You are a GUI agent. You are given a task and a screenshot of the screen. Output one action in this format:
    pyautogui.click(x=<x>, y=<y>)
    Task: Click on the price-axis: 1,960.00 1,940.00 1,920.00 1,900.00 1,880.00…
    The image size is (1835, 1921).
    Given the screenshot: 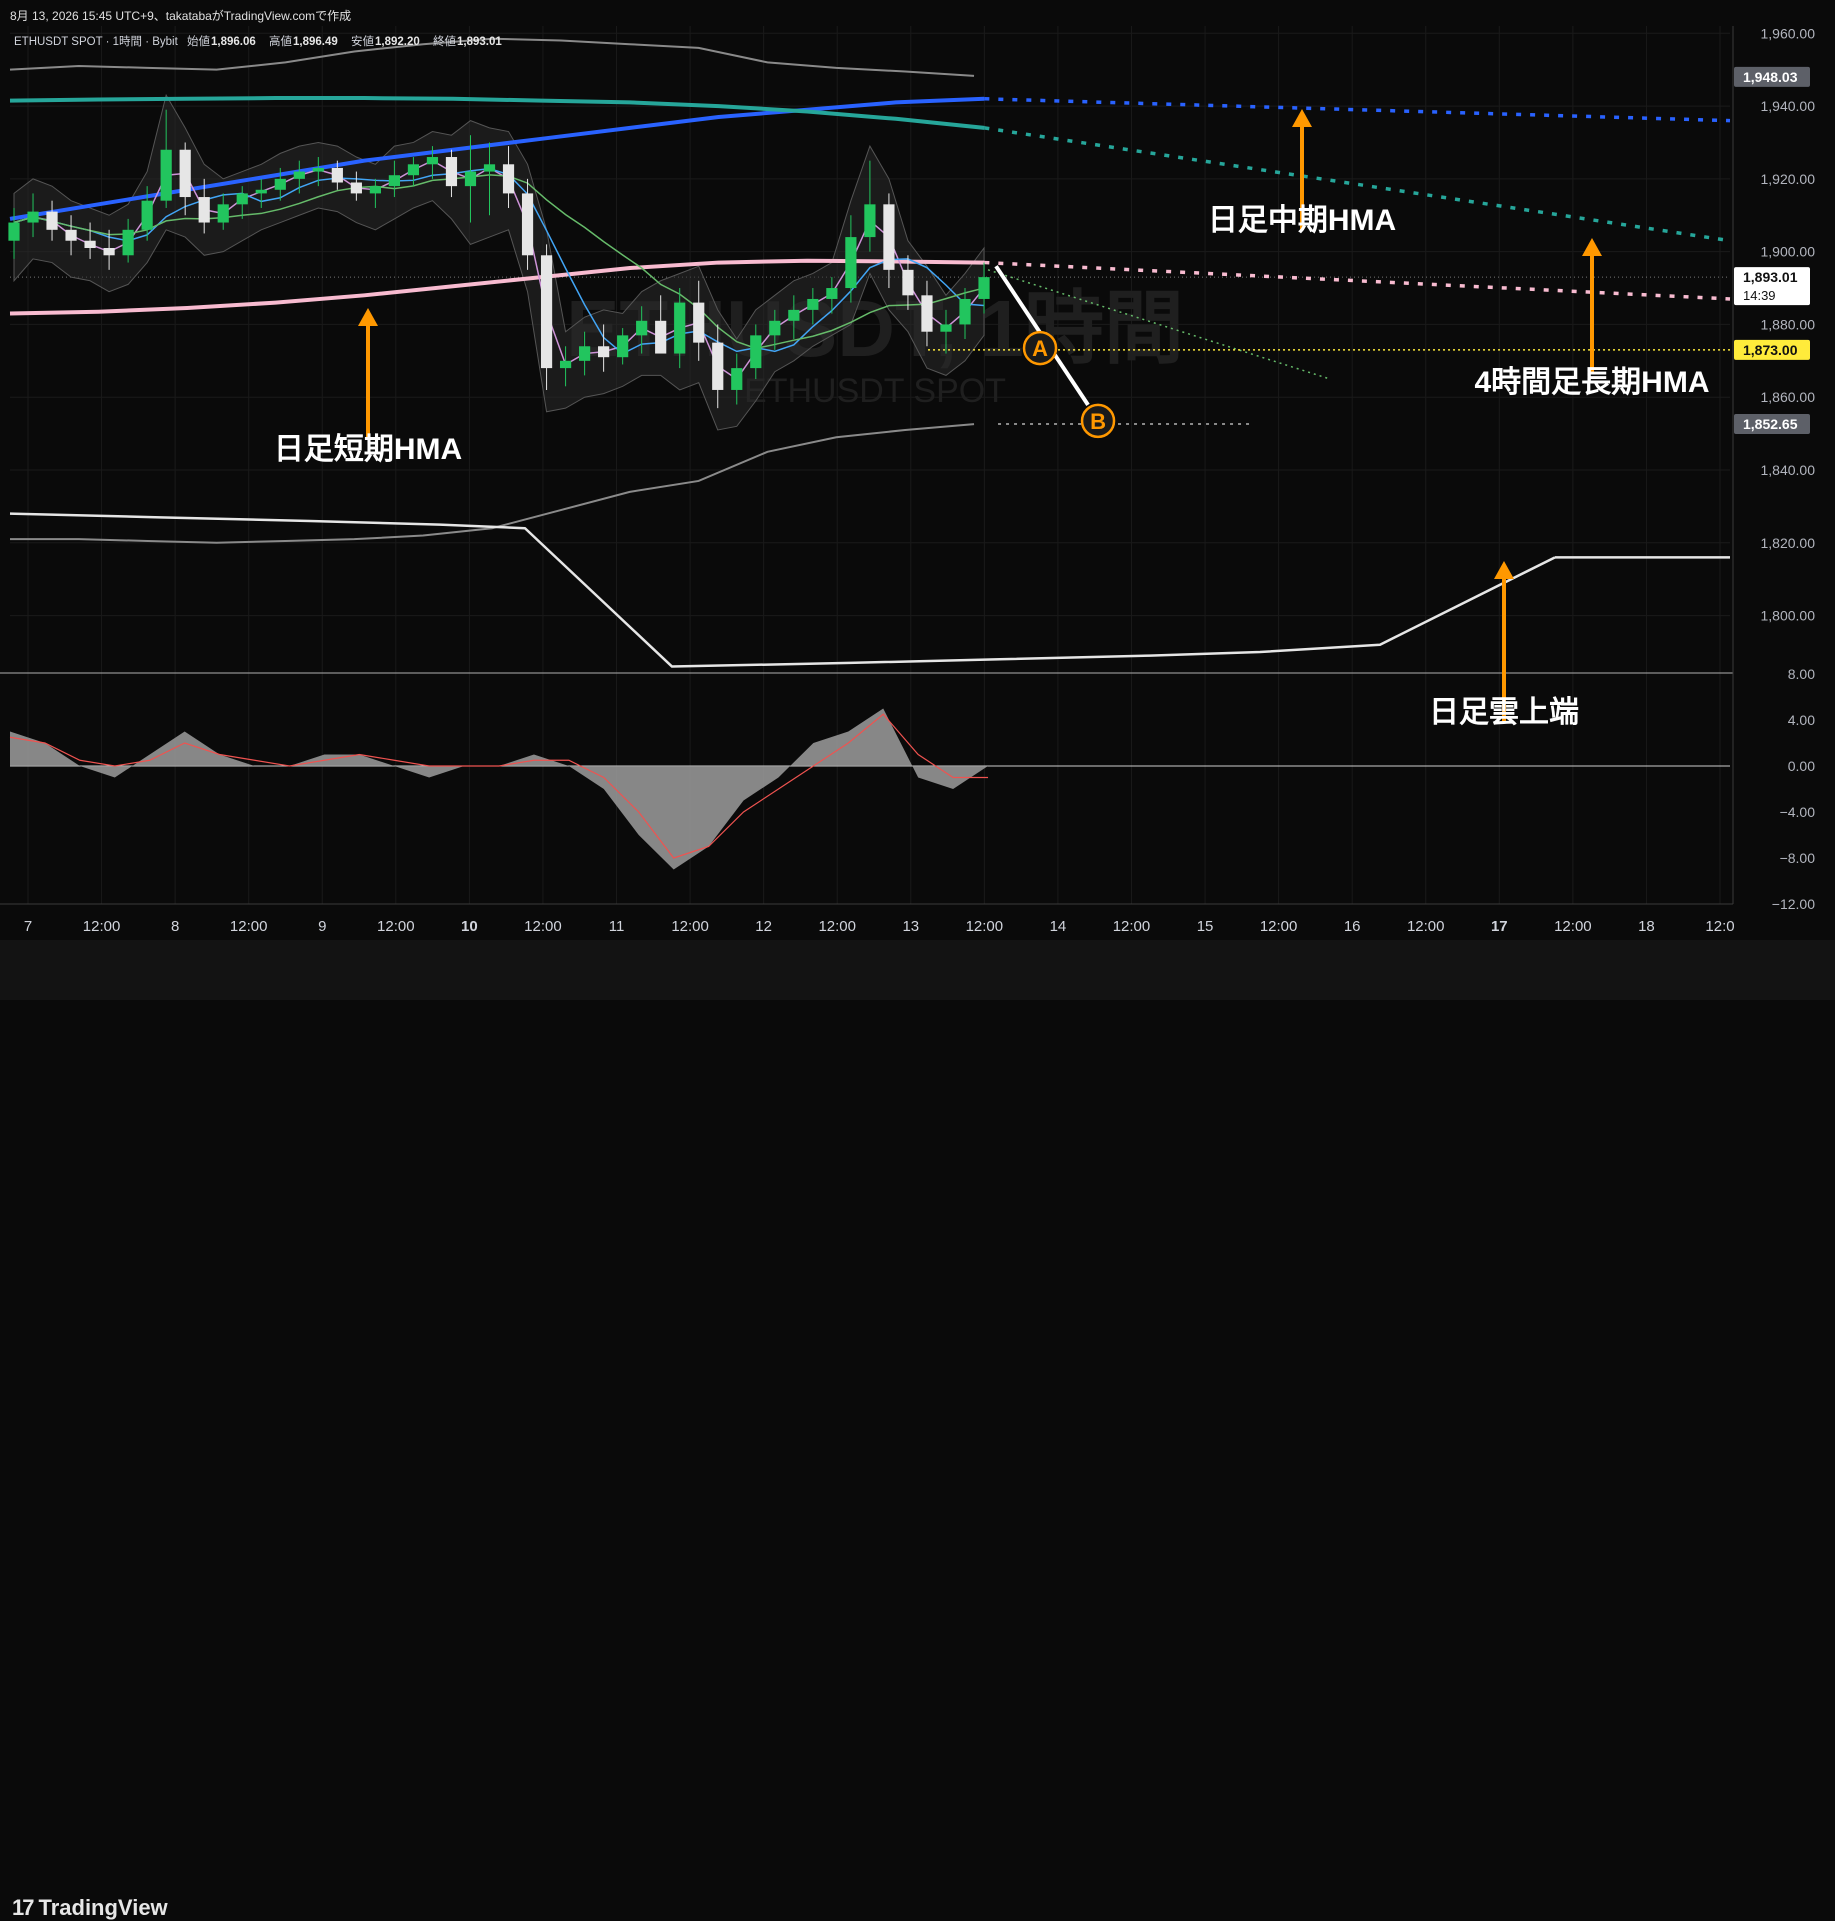 What is the action you would take?
    pyautogui.click(x=1784, y=469)
    